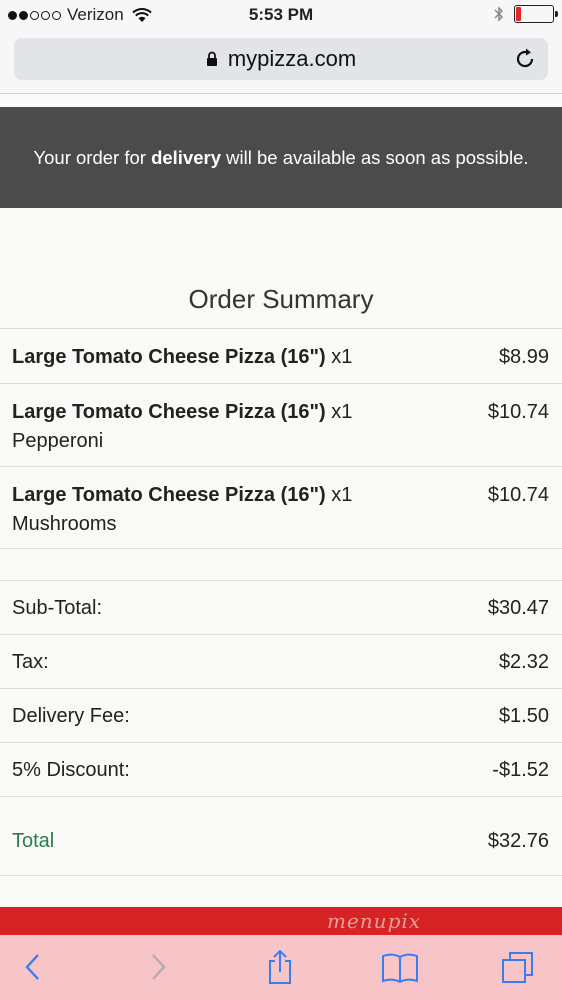  I want to click on delivery-fee-label: Delivery Fee:, so click(71, 716).